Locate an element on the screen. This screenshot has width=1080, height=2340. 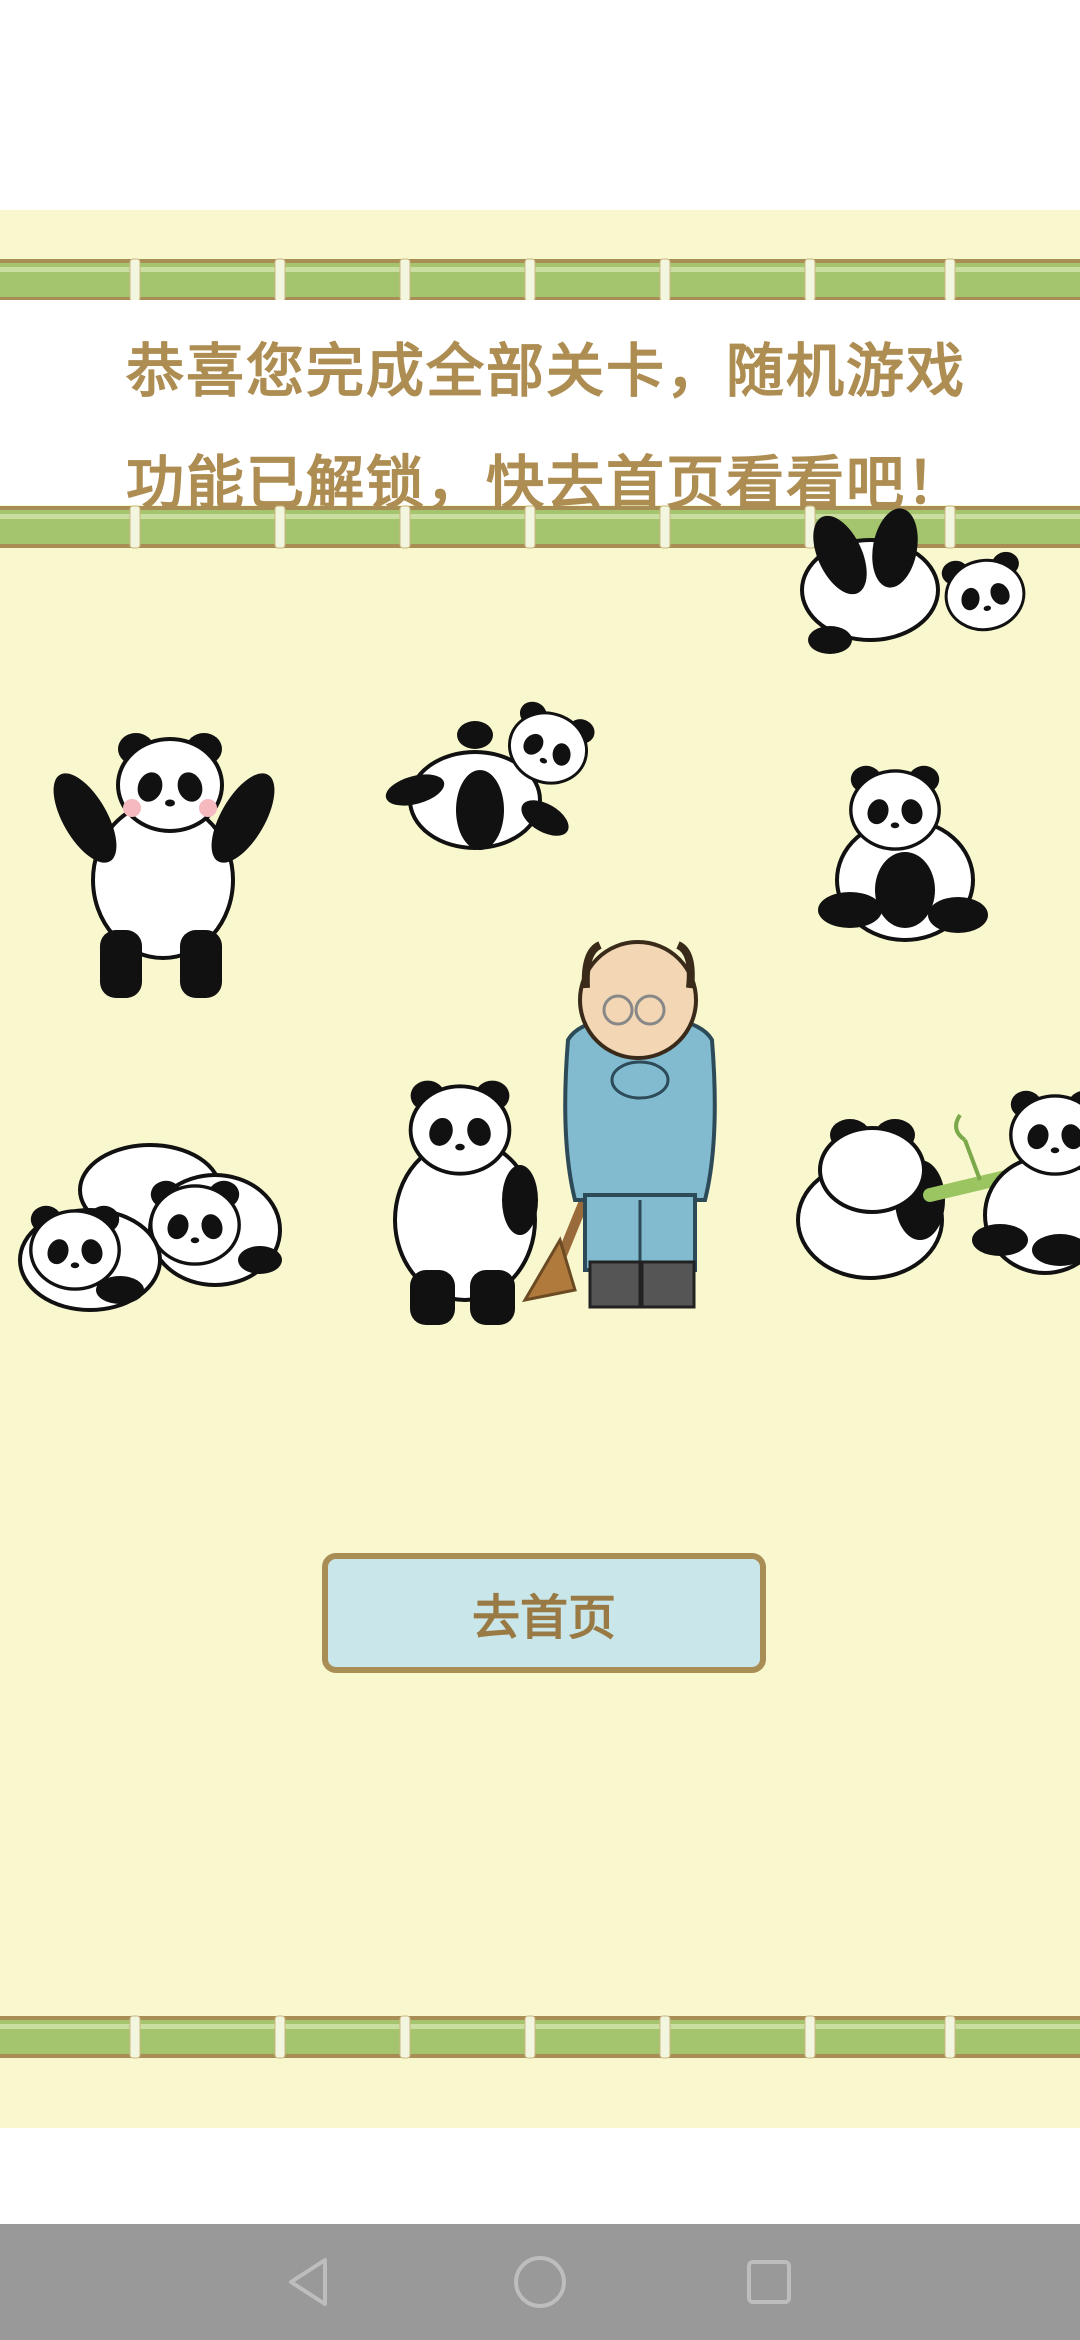
go-home-button: 去首页 is located at coordinates (544, 1613).